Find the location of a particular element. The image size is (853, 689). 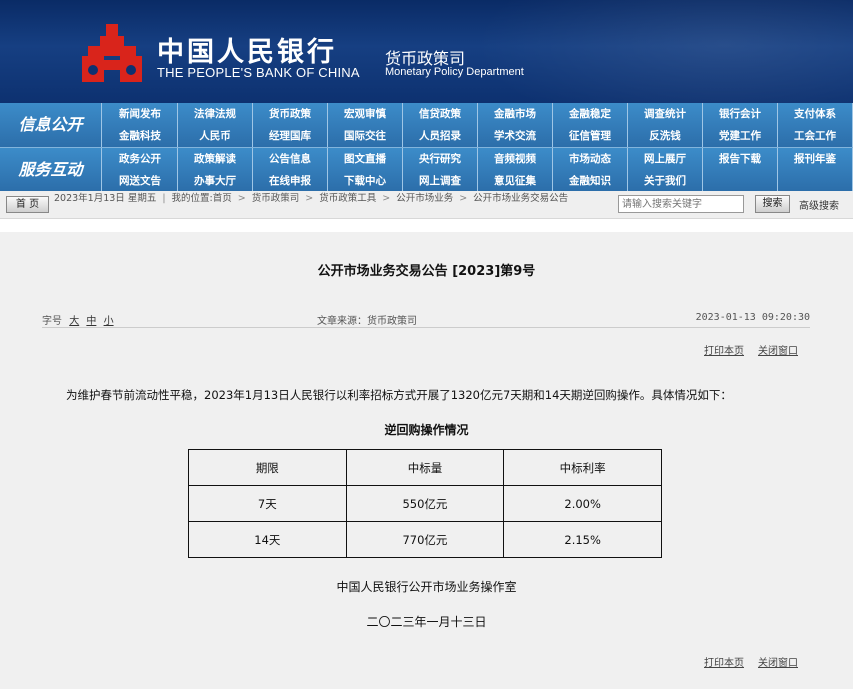

advanced-search-link: 高级搜索 is located at coordinates (819, 204).